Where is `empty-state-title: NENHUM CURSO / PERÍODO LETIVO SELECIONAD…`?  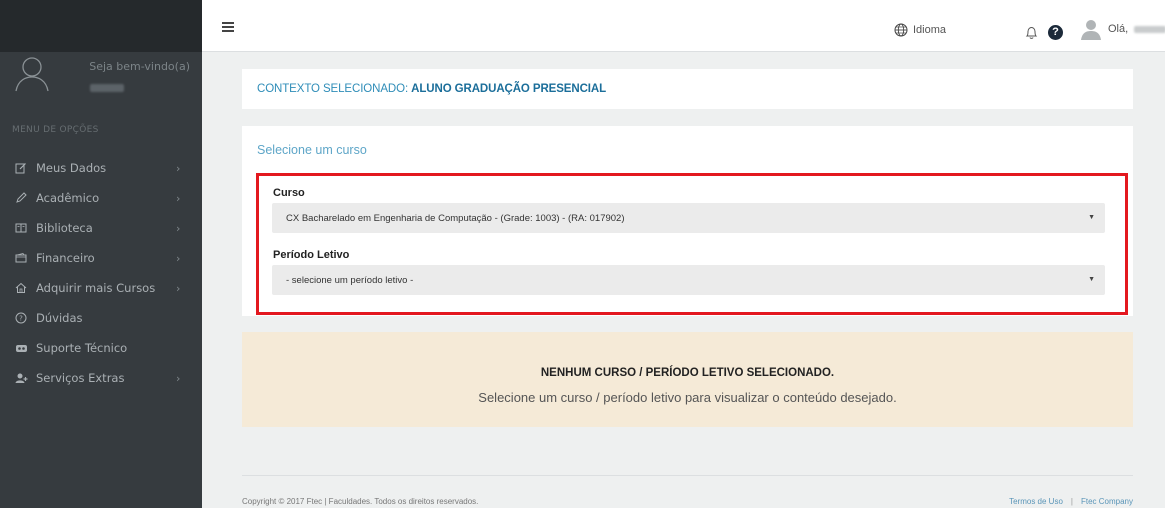 empty-state-title: NENHUM CURSO / PERÍODO LETIVO SELECIONAD… is located at coordinates (687, 373).